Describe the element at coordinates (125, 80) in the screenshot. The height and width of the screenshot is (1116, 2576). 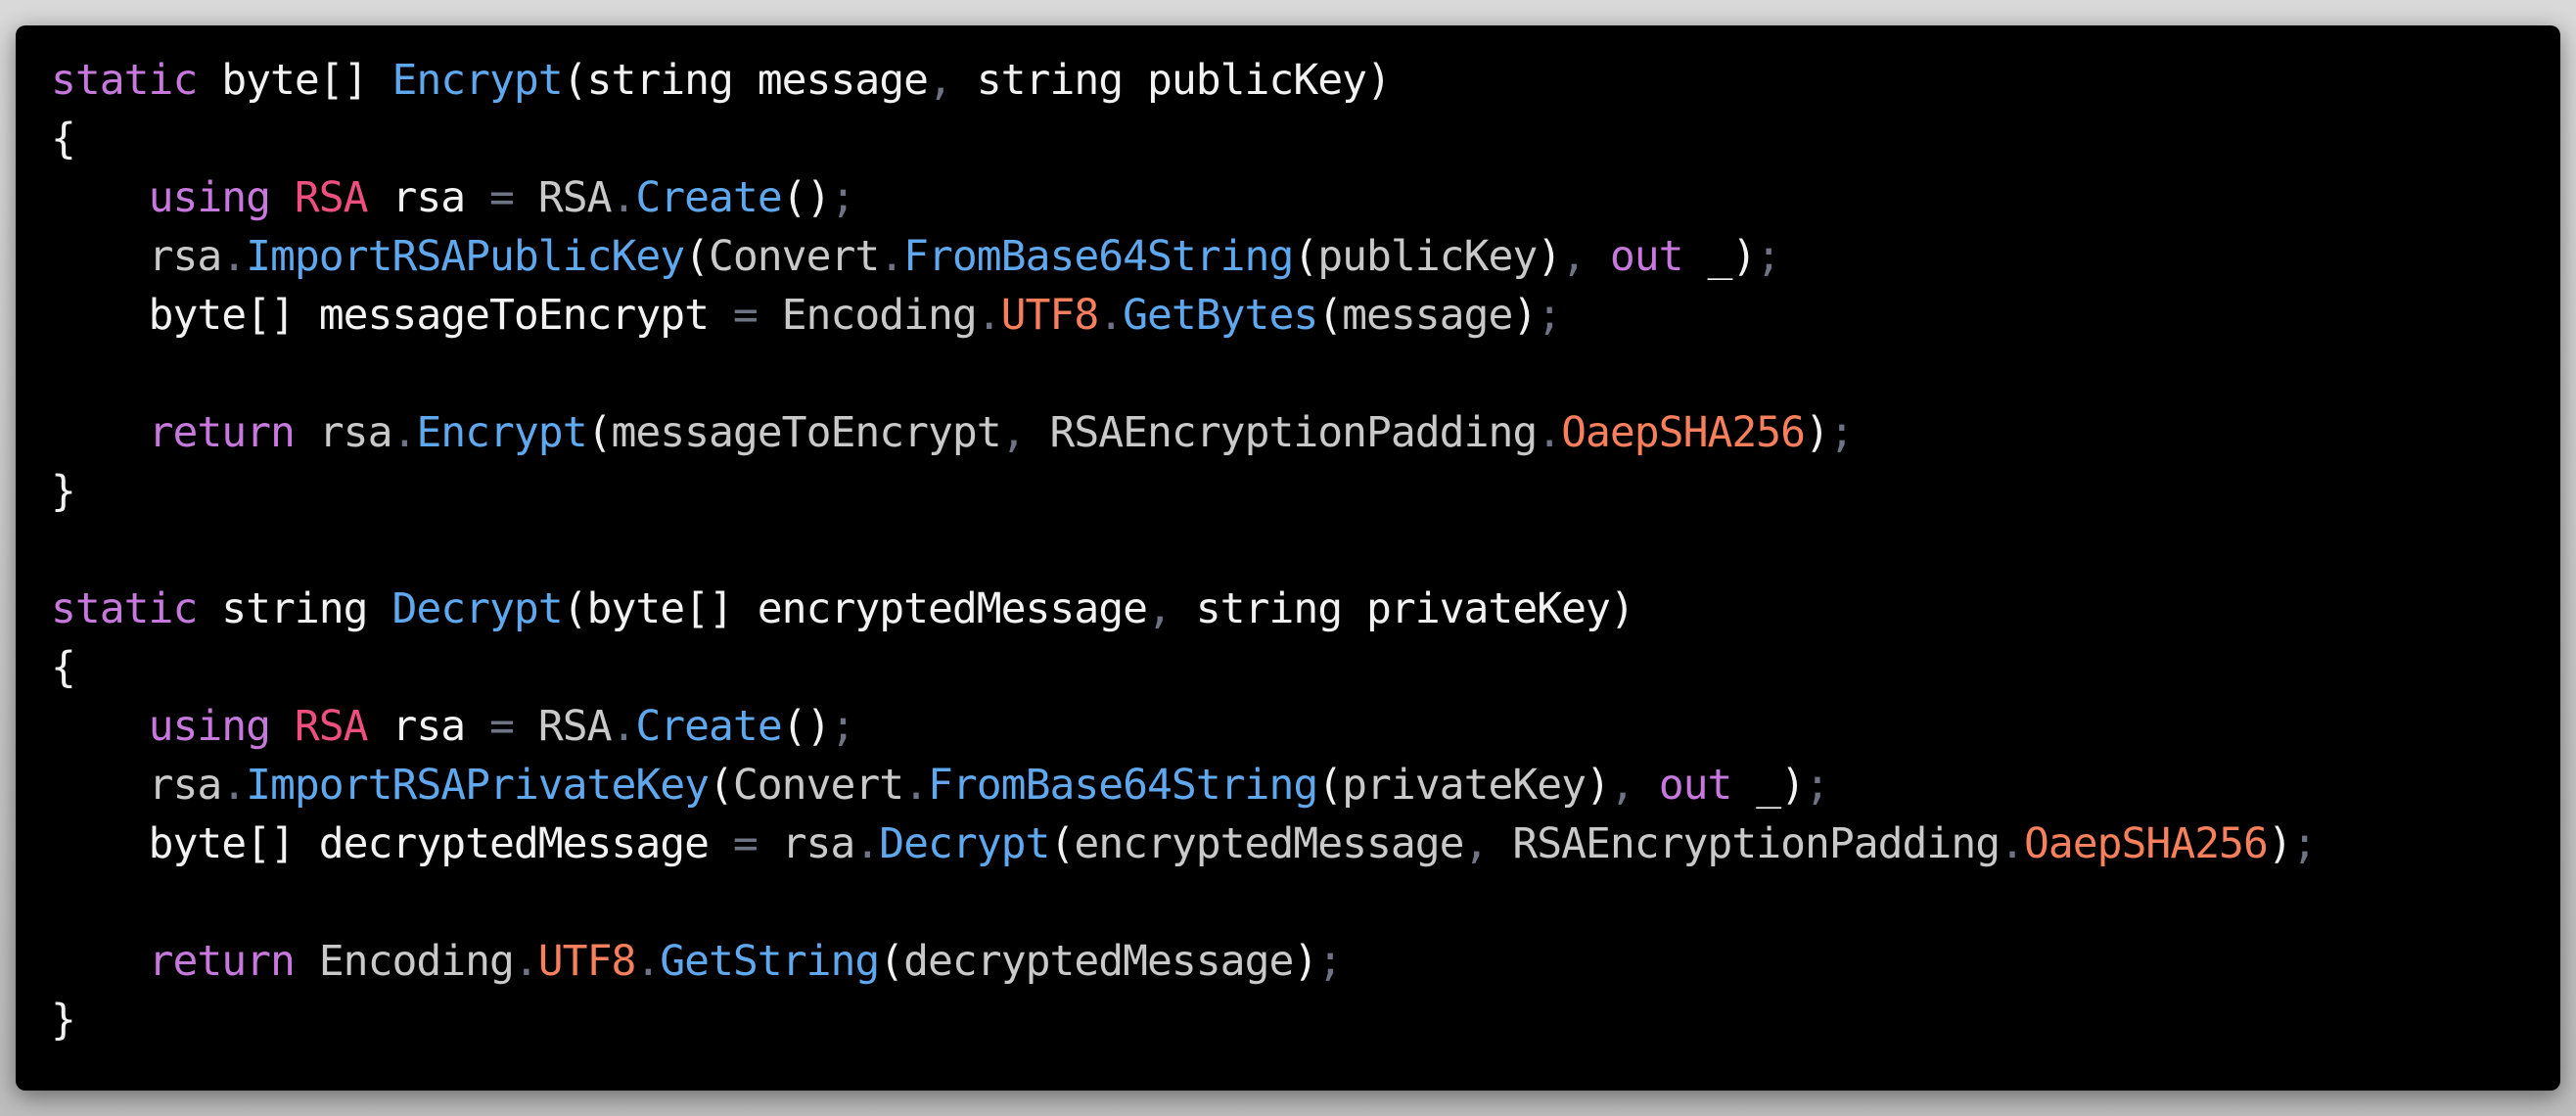
I see `keyword-token: static` at that location.